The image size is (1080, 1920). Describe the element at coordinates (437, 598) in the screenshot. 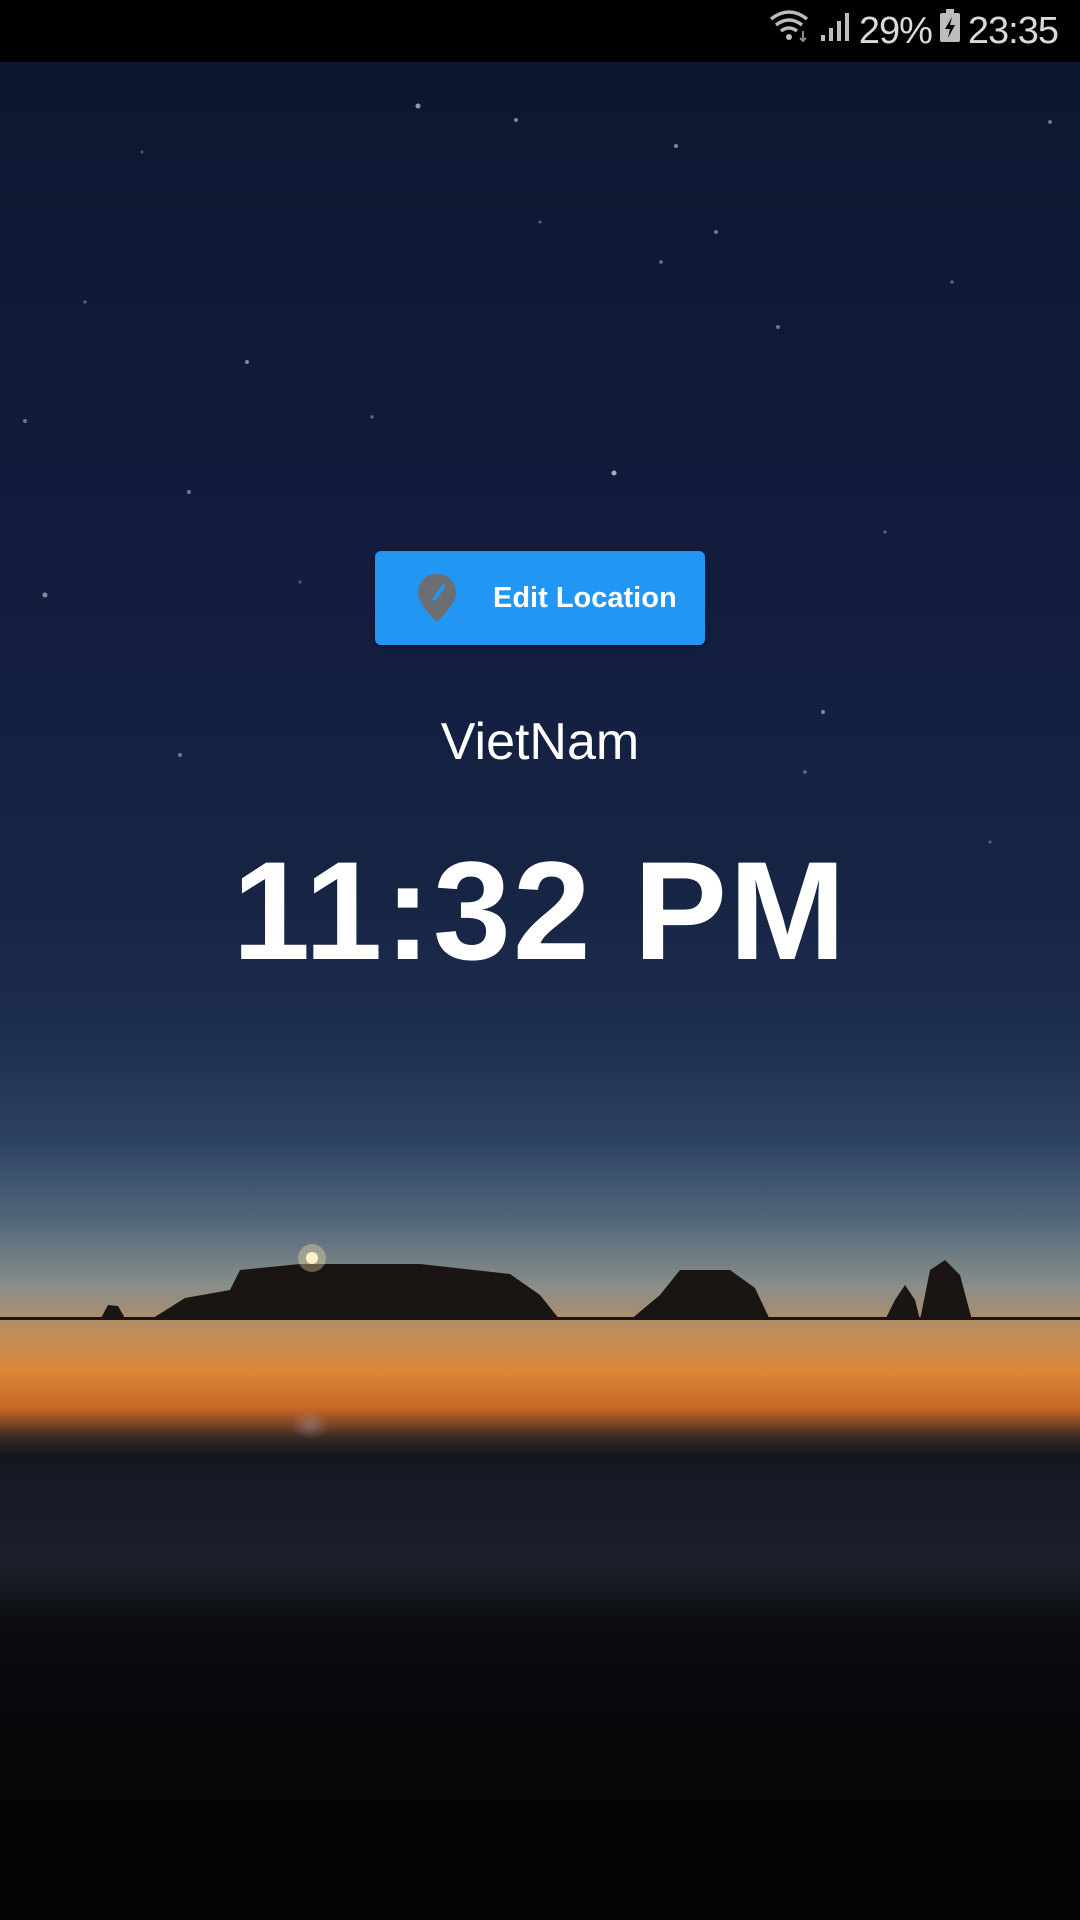

I see `location-pin-edit-icon` at that location.